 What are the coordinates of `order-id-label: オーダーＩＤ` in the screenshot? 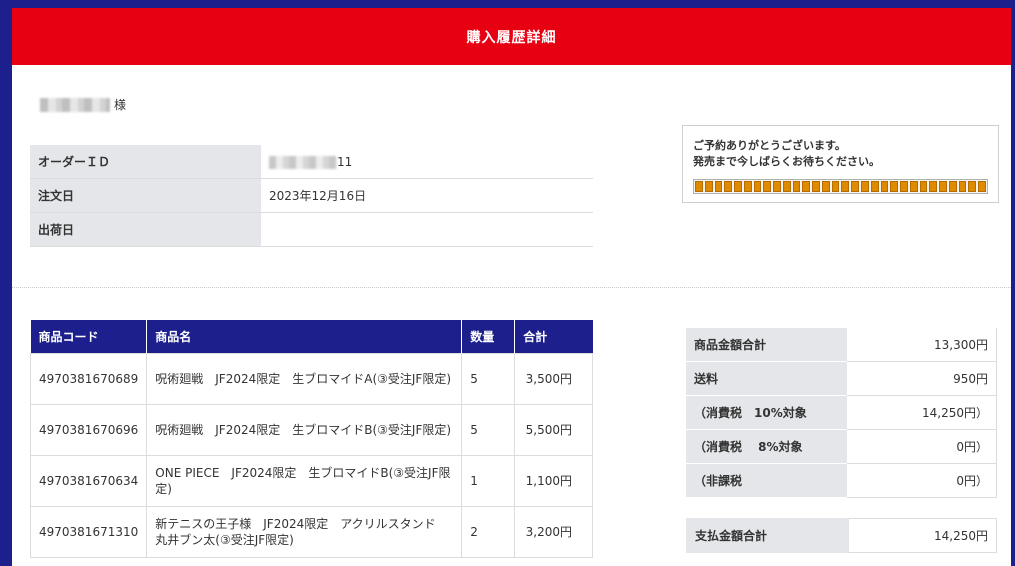 It's located at (145, 162).